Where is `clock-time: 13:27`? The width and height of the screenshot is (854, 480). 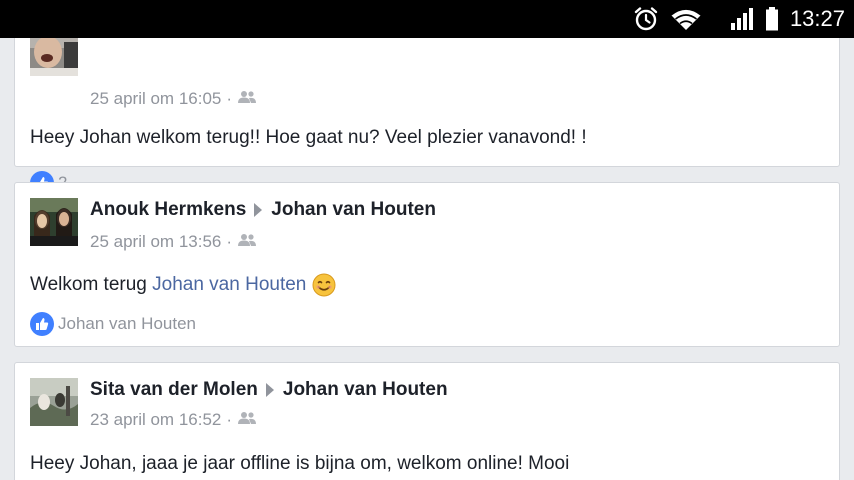 clock-time: 13:27 is located at coordinates (817, 18).